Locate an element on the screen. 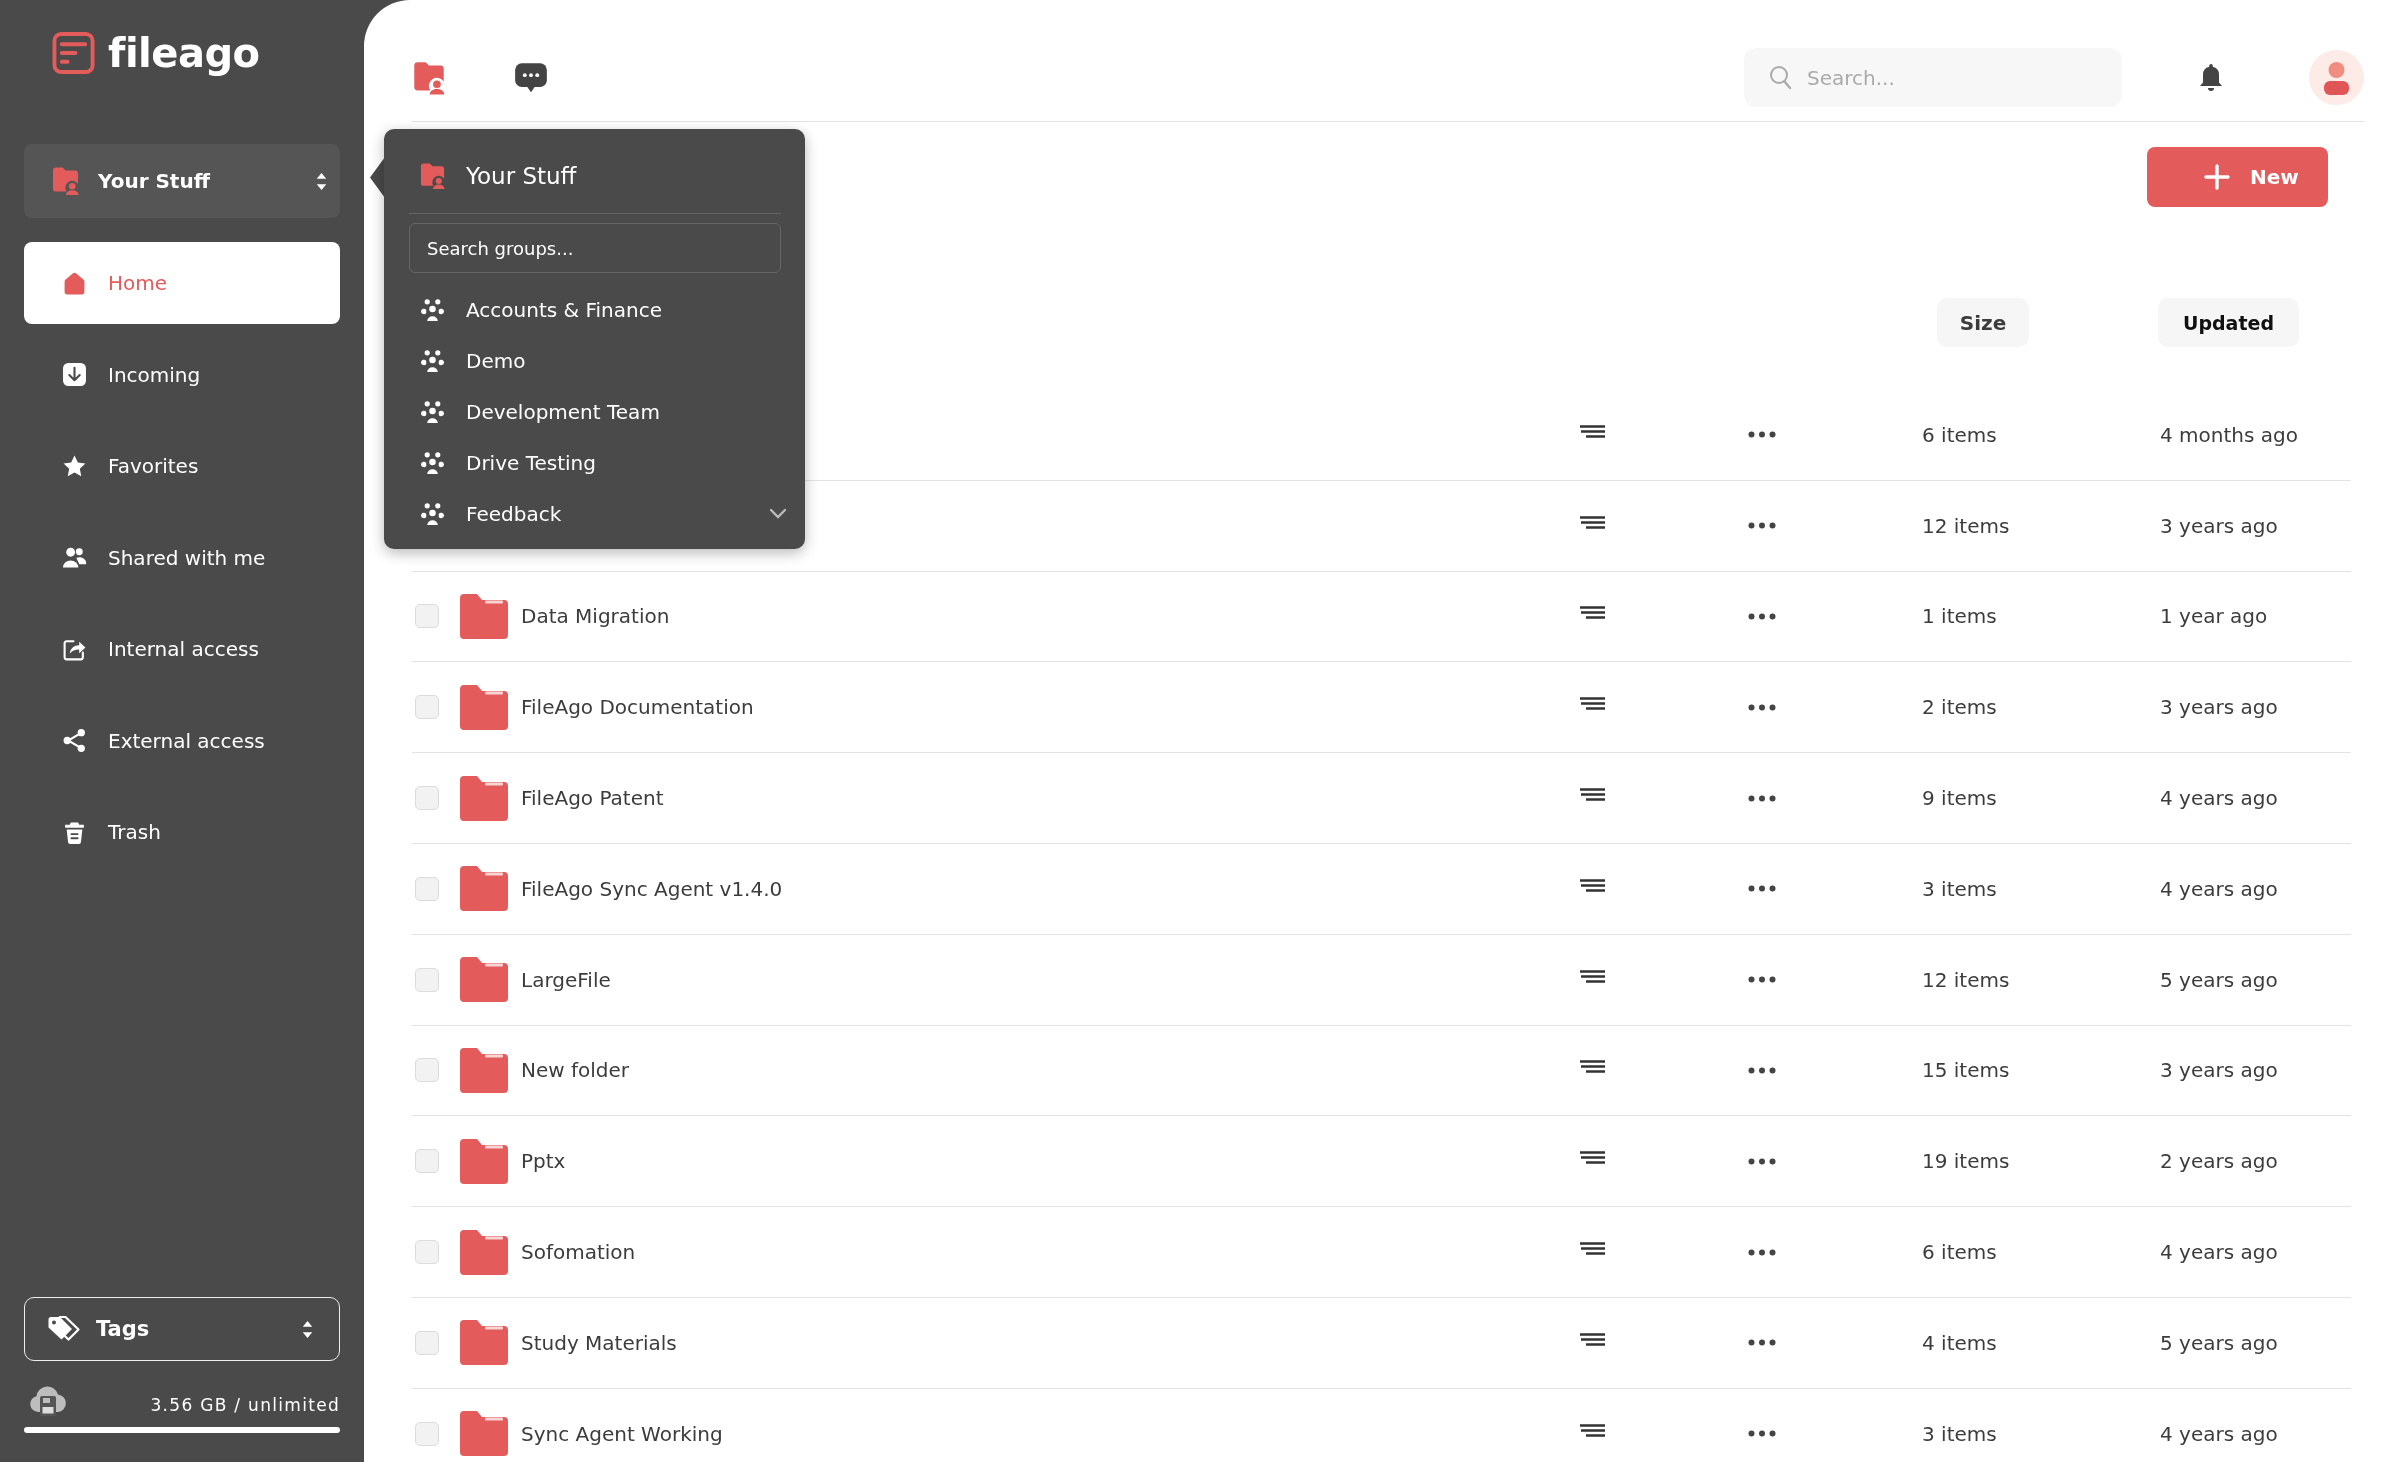 Image resolution: width=2400 pixels, height=1462 pixels. item-count: 12 items is located at coordinates (1966, 979).